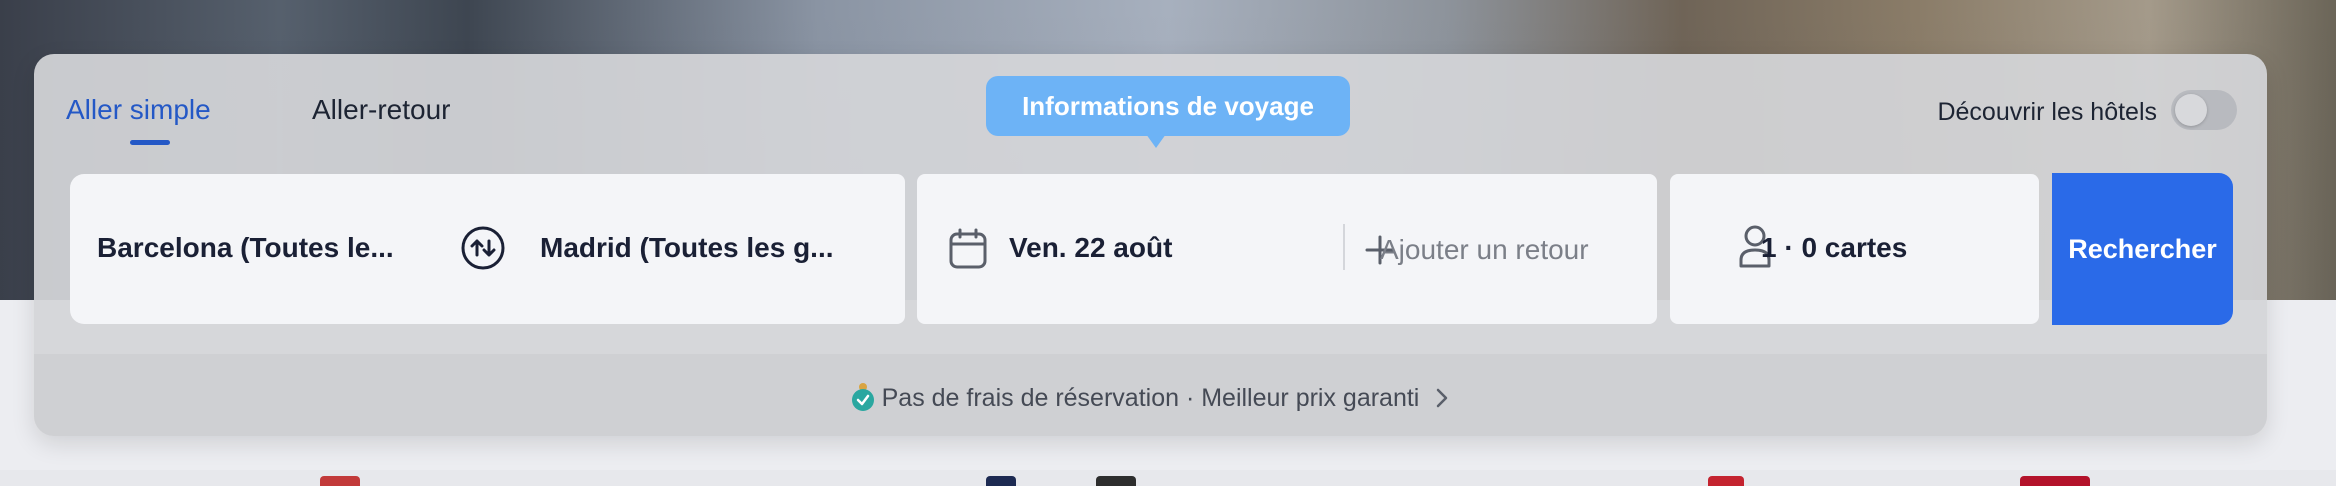  I want to click on date-divider, so click(1344, 247).